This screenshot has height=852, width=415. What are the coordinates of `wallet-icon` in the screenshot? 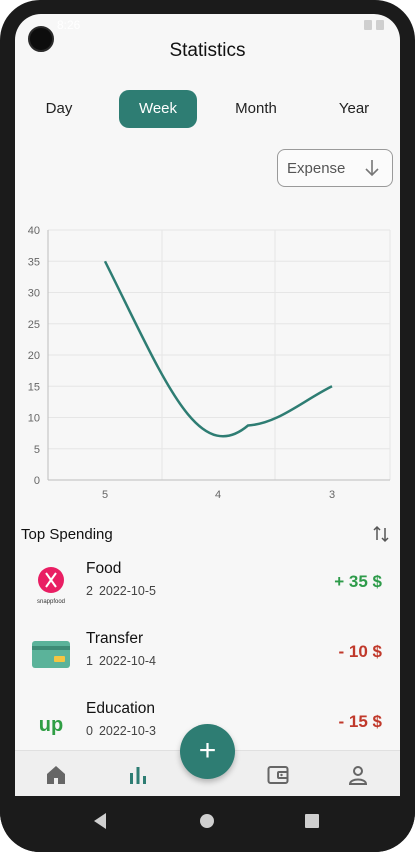 It's located at (278, 775).